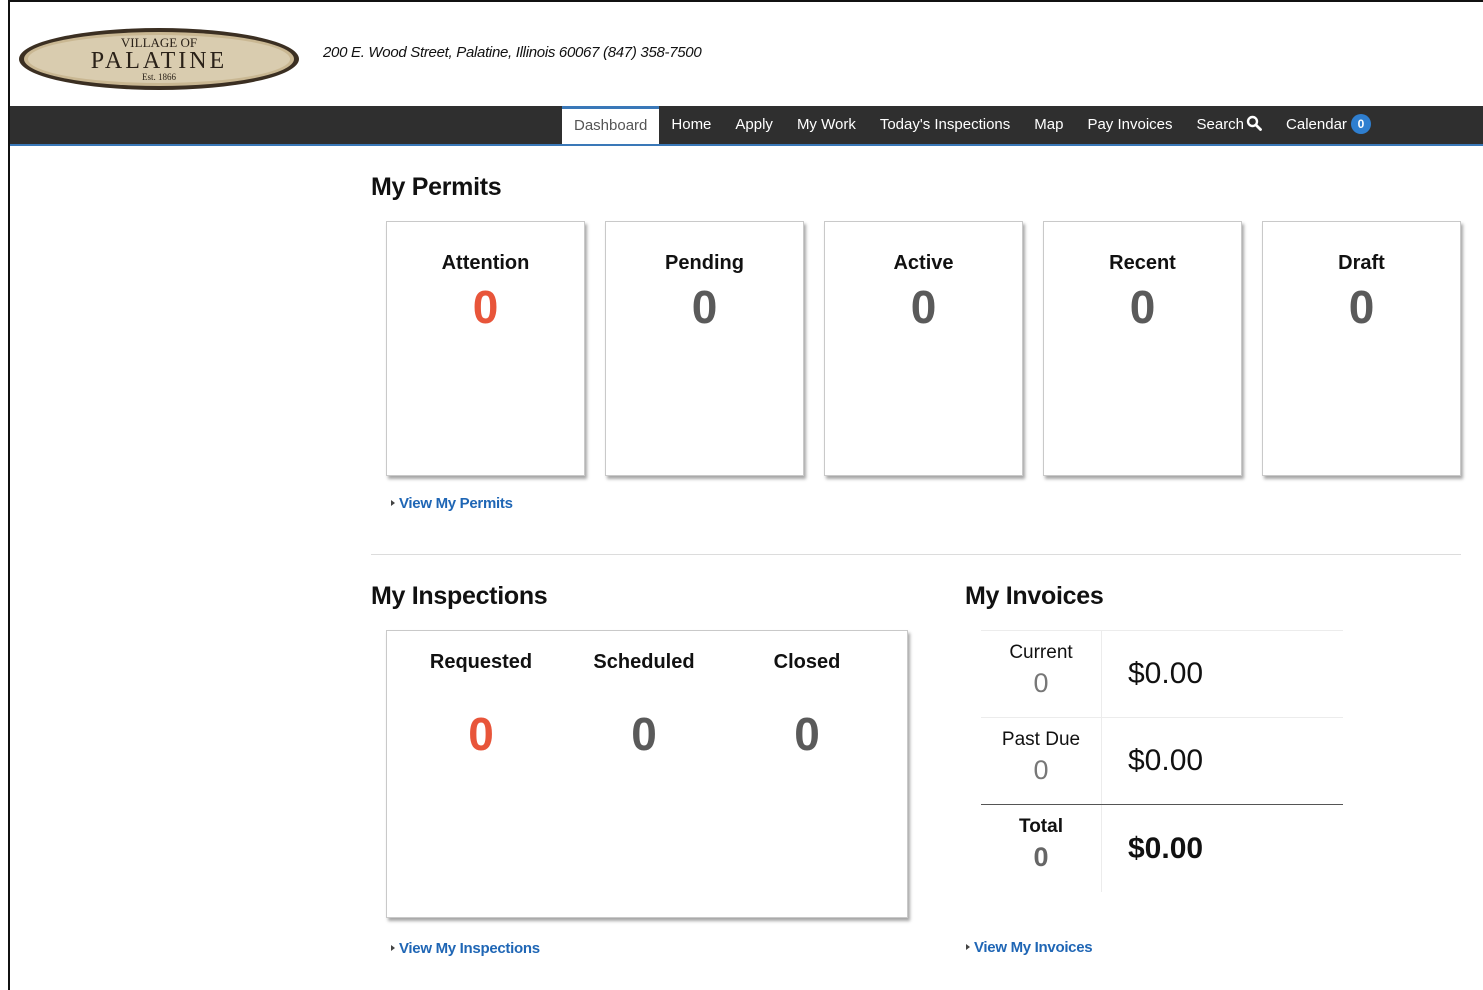 The image size is (1483, 990). I want to click on view-my-inspections-label: View My Inspections, so click(469, 948).